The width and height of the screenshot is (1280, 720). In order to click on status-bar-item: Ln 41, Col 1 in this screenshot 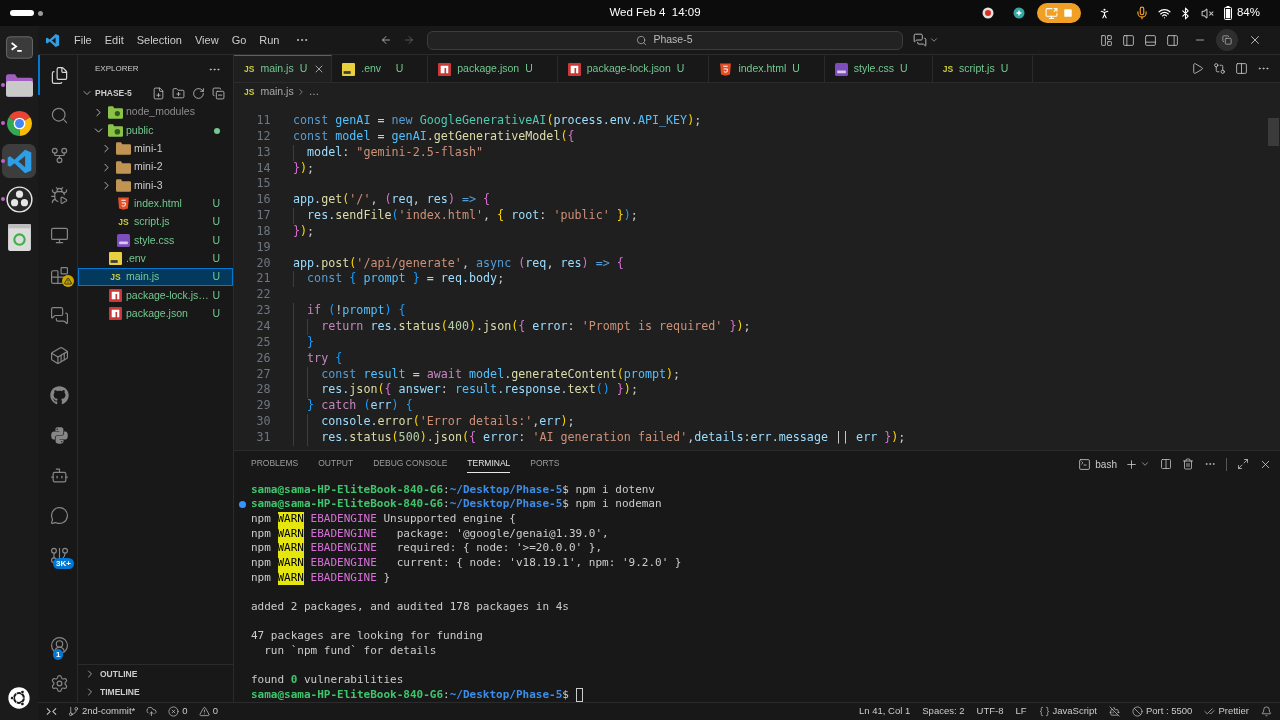, I will do `click(885, 711)`.